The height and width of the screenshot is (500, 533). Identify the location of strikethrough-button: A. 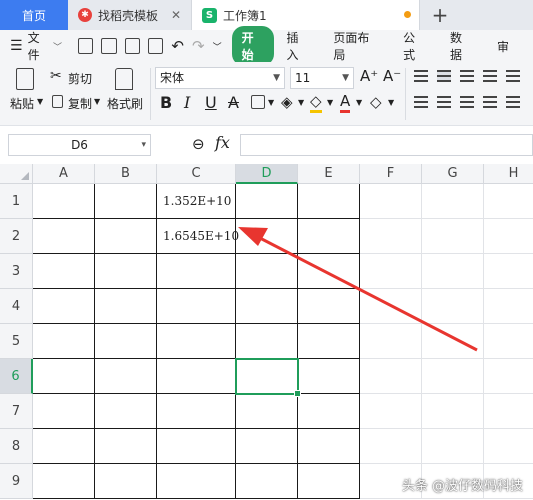
(233, 102).